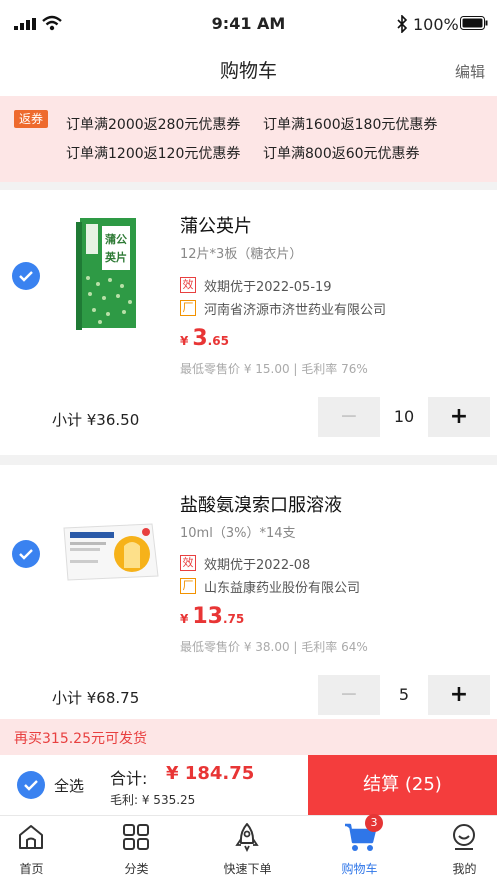 This screenshot has width=497, height=883. What do you see at coordinates (295, 310) in the screenshot?
I see `manufacturer: 河南省济源市济世药业有限公司` at bounding box center [295, 310].